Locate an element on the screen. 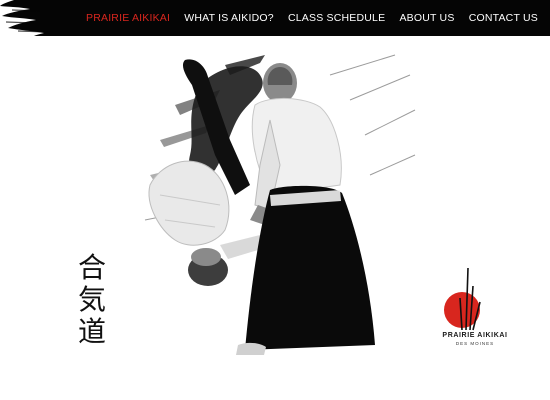  kanji-char: 合 is located at coordinates (91, 267).